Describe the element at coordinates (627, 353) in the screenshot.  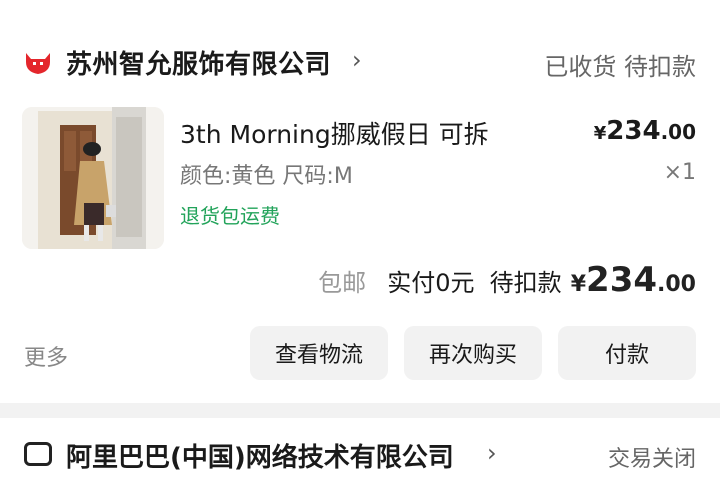
I see `pay-button: 付款` at that location.